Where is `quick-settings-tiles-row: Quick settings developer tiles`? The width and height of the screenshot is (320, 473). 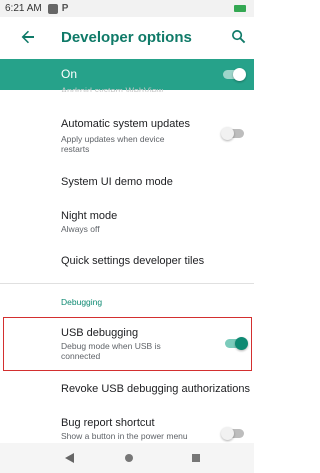
quick-settings-tiles-row: Quick settings developer tiles is located at coordinates (127, 261).